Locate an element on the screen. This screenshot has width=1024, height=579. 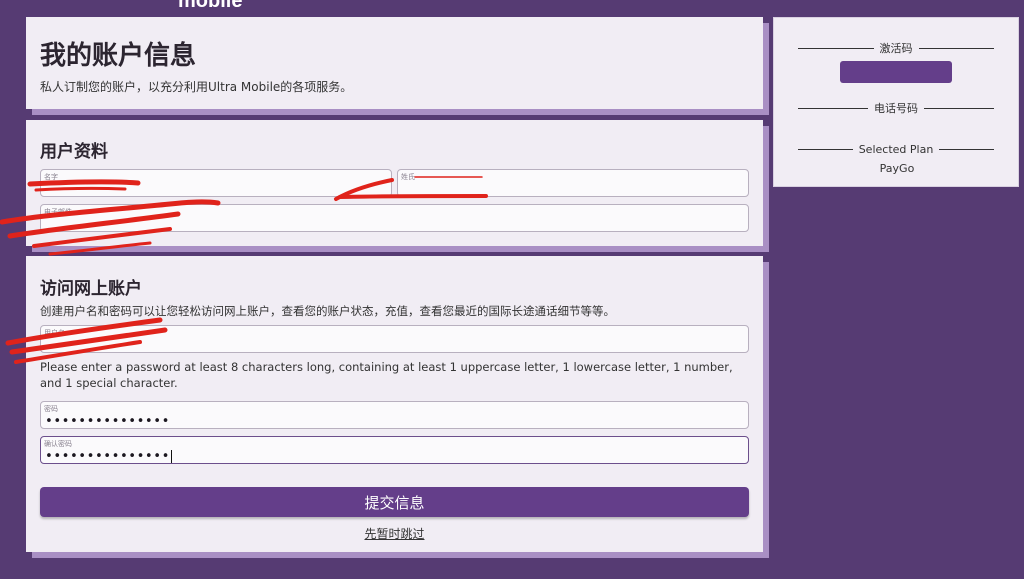
account-summary-sidebar: 激活码 电话号码 Selected Plan PayGo is located at coordinates (896, 102).